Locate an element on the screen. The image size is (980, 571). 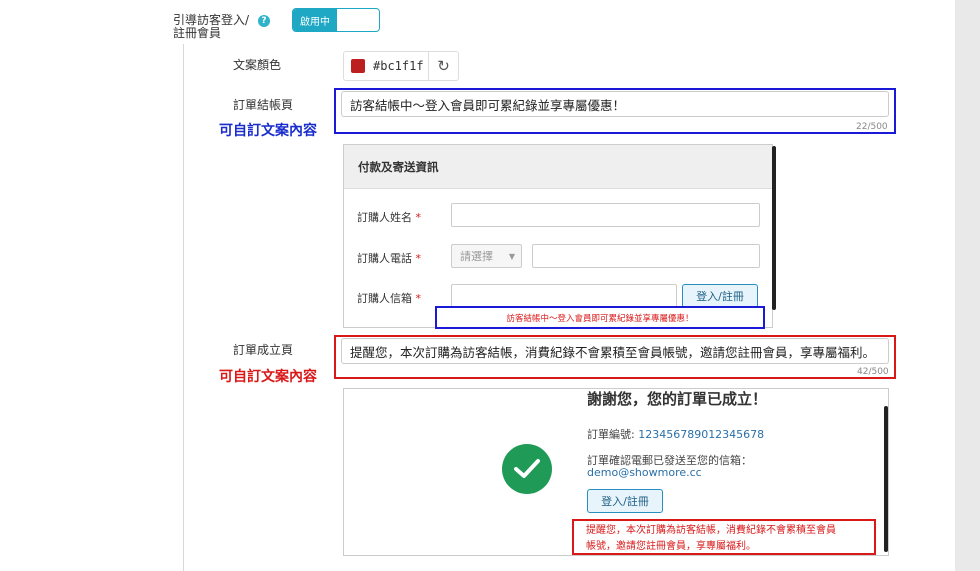
order-preview-scrollbar is located at coordinates (886, 479).